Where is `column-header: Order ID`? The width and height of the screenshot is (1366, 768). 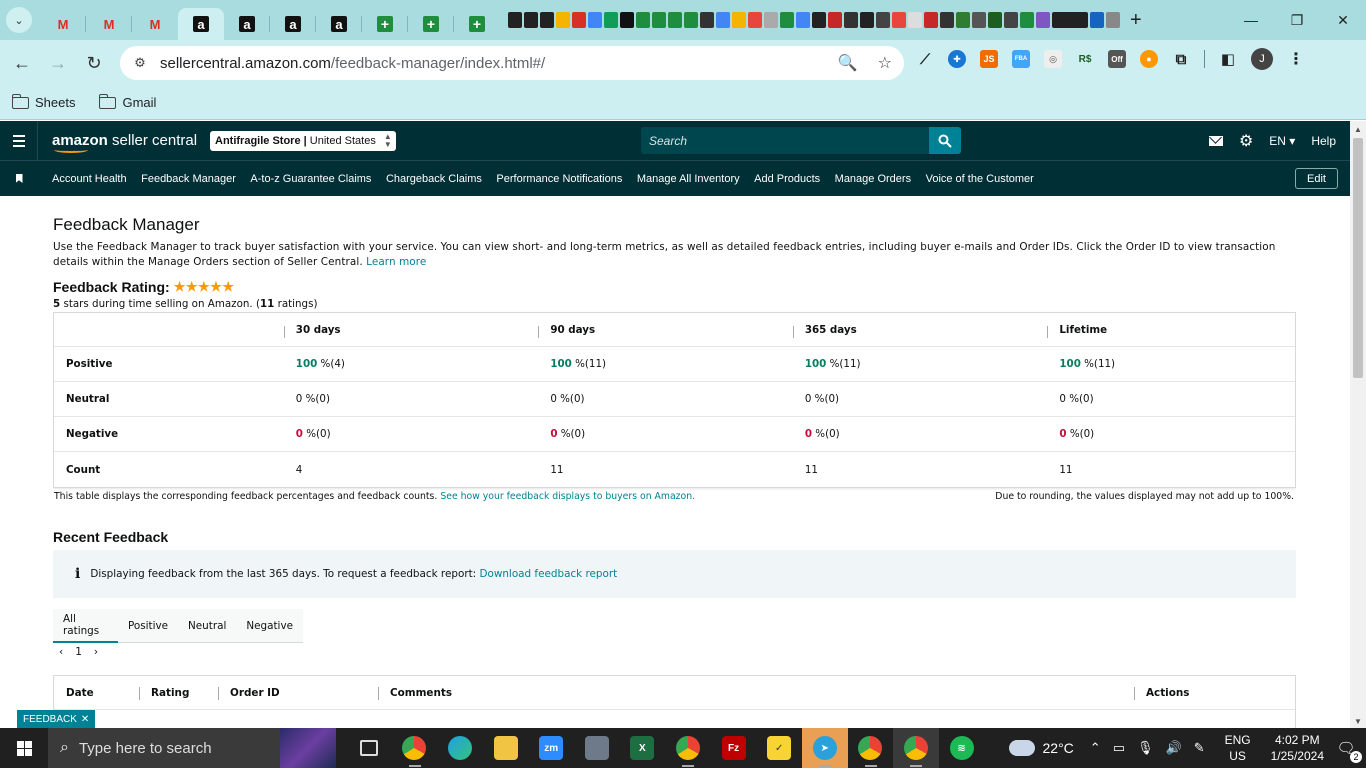 column-header: Order ID is located at coordinates (298, 693).